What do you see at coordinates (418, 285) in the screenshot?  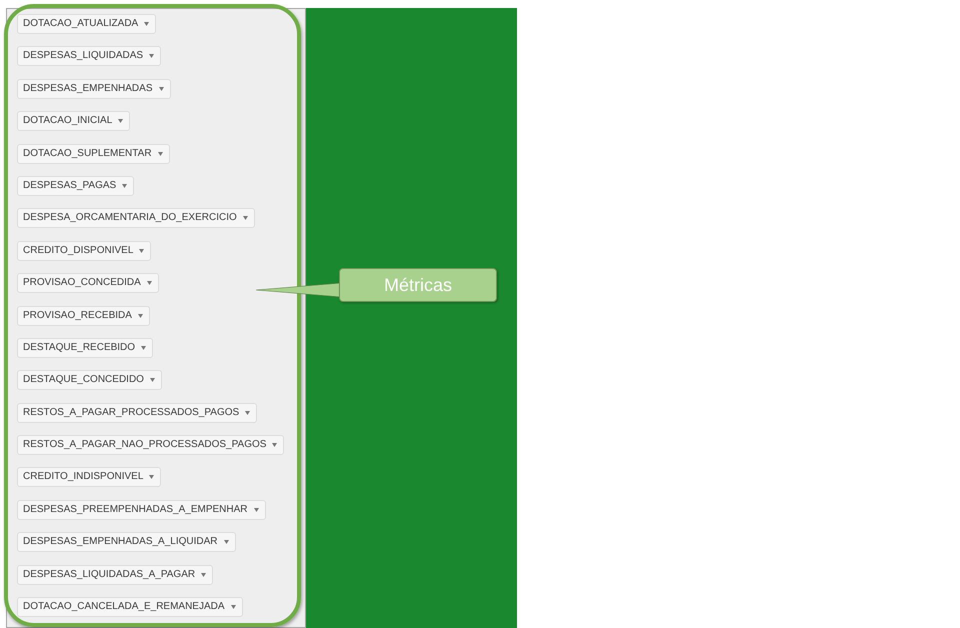 I see `callout-bubble: Métricas` at bounding box center [418, 285].